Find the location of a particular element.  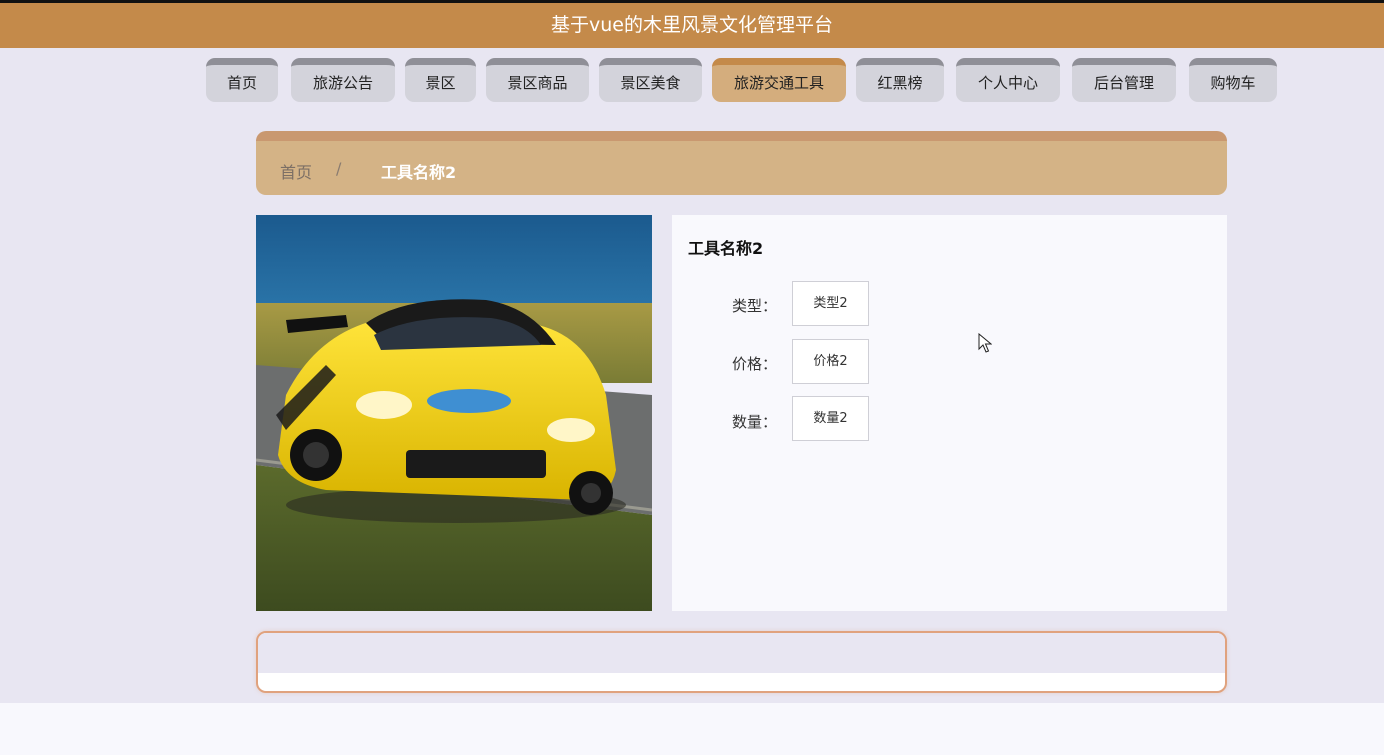

comment-box is located at coordinates (741, 662).